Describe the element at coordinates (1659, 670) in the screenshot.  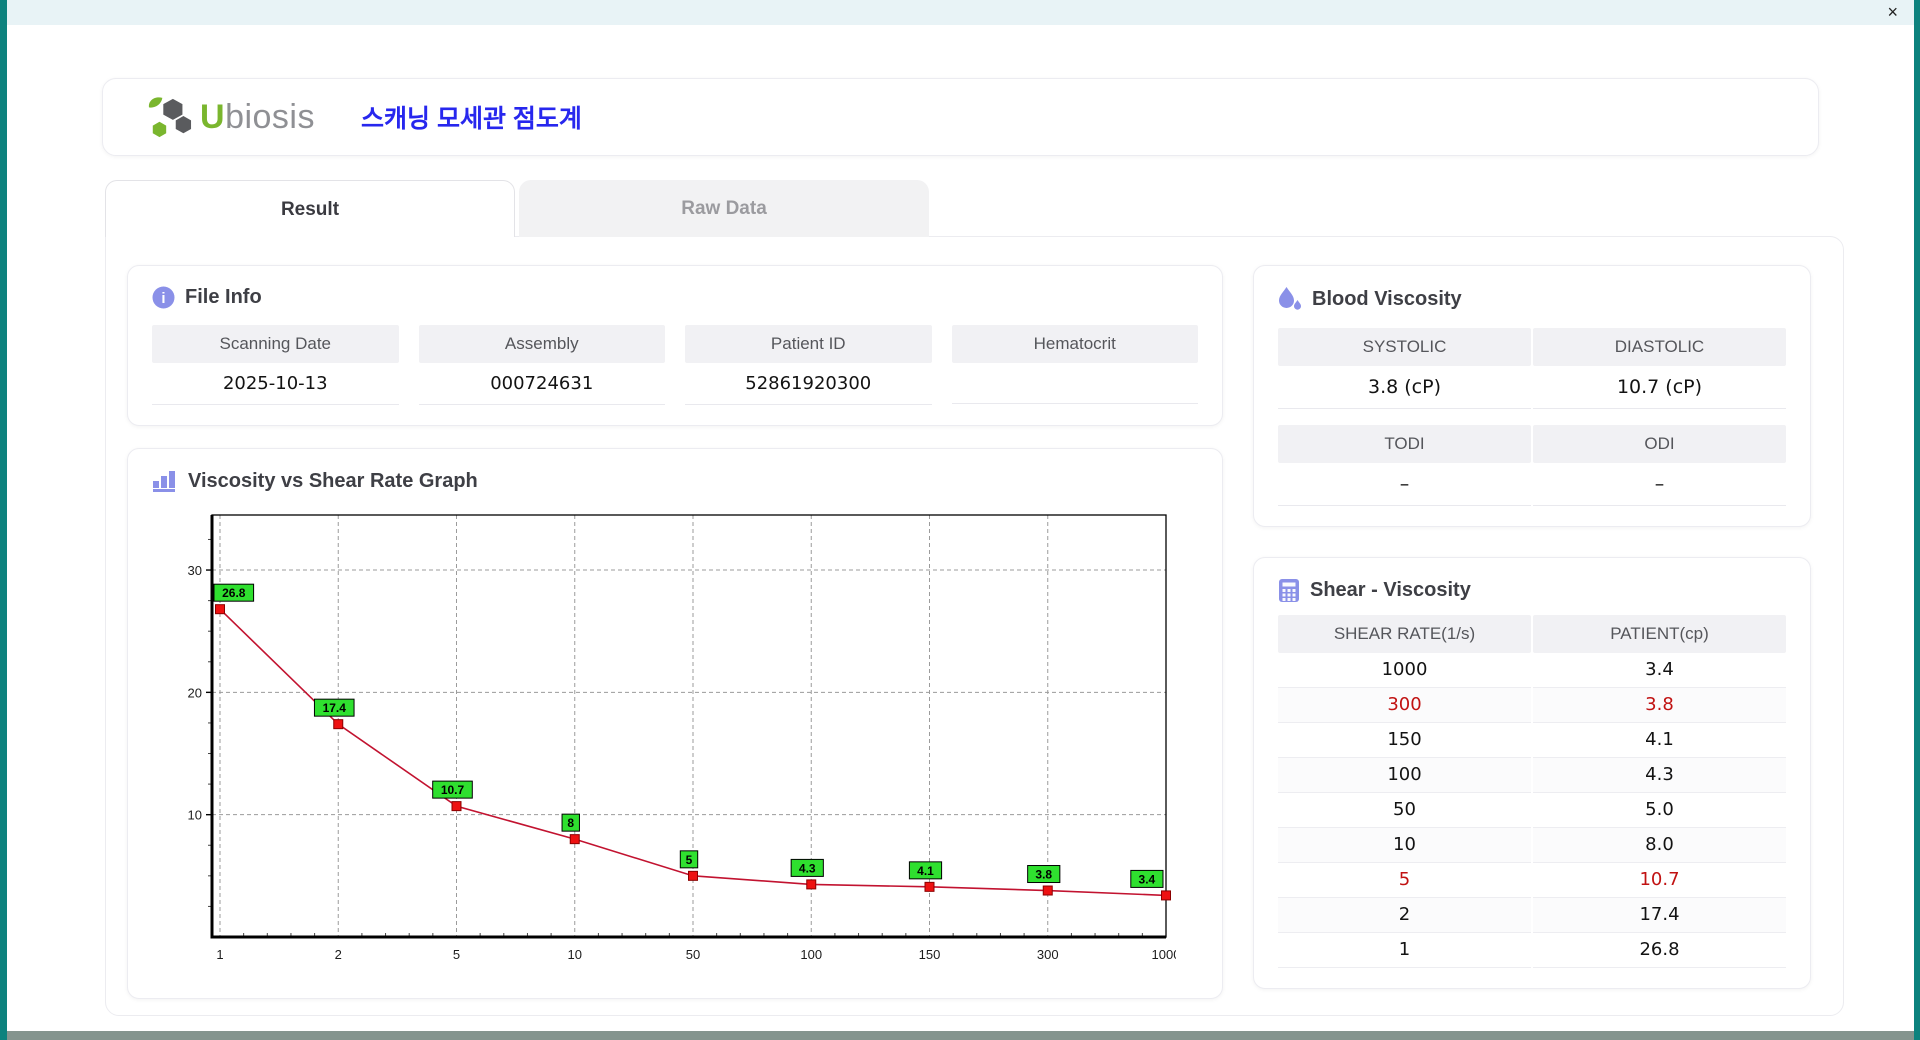
I see `patient-cell: 3.4` at that location.